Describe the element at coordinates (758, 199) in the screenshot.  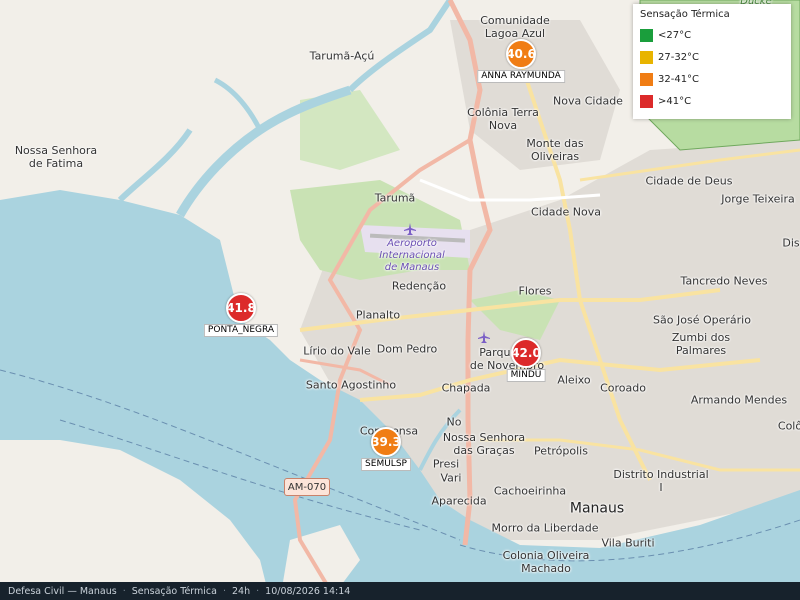
I see `place-label: Jorge Teixeira` at that location.